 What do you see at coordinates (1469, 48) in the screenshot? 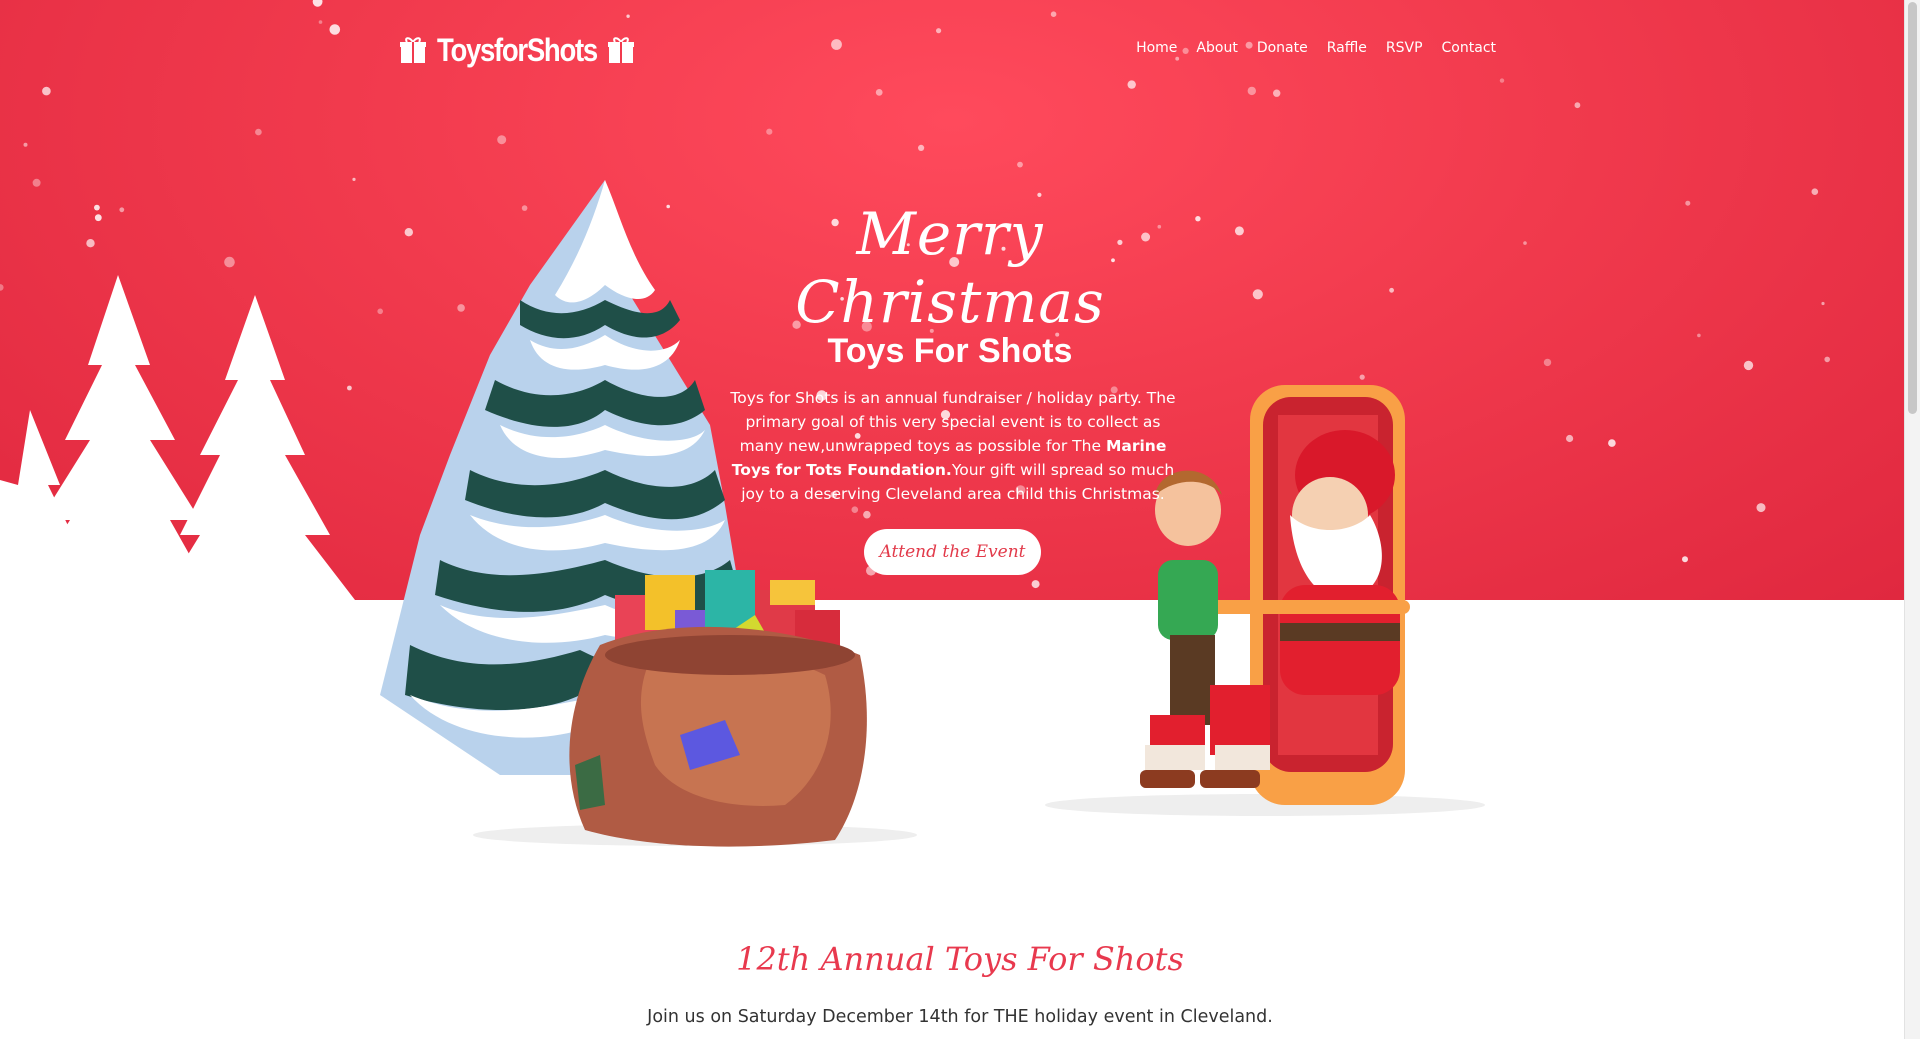
I see `nav-contact: Contact` at bounding box center [1469, 48].